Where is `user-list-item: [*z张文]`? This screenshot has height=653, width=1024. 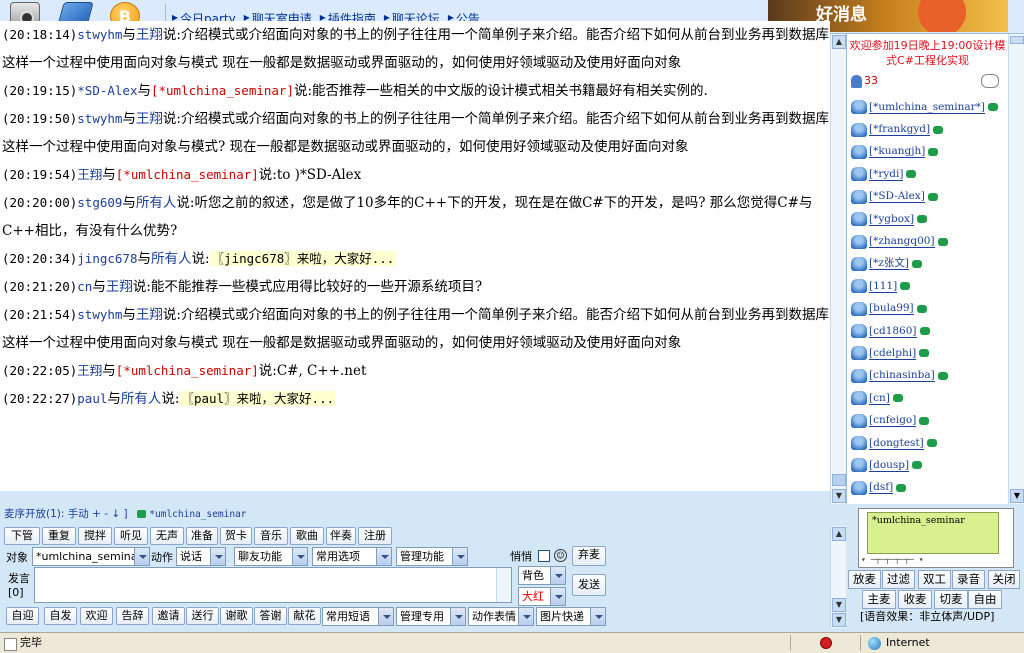 user-list-item: [*z张文] is located at coordinates (929, 264).